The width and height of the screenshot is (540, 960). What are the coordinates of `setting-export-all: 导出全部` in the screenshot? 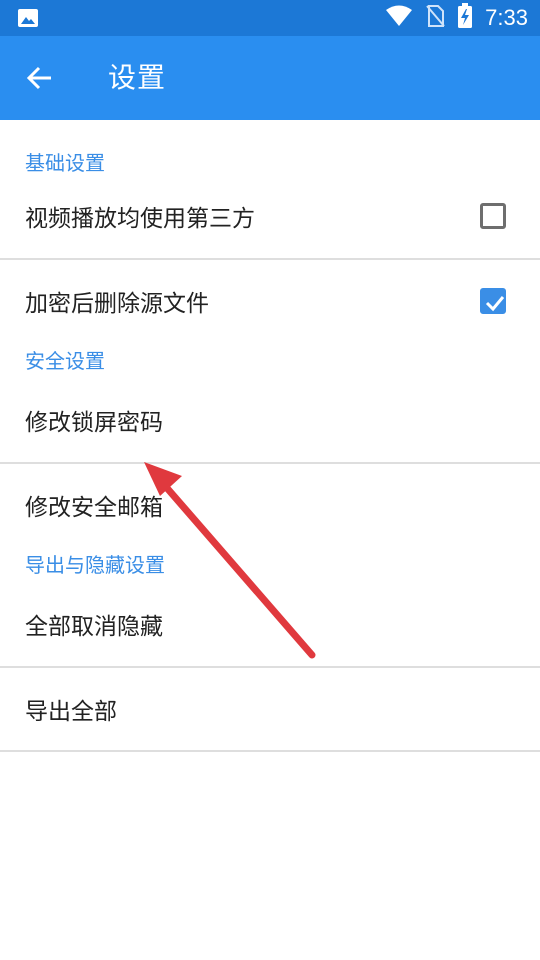 It's located at (270, 709).